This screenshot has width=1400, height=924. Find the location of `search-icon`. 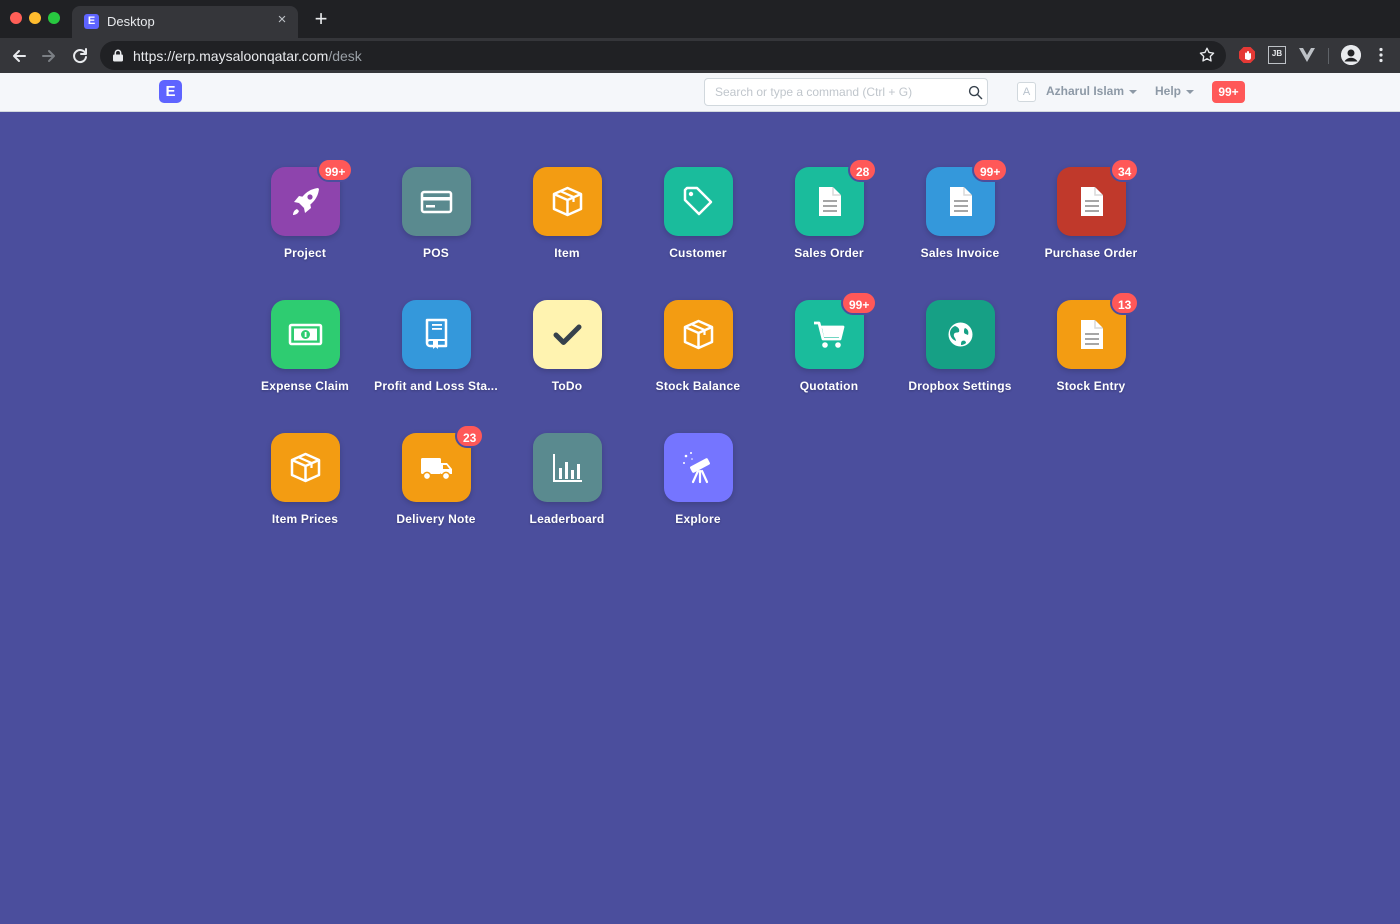

search-icon is located at coordinates (975, 92).